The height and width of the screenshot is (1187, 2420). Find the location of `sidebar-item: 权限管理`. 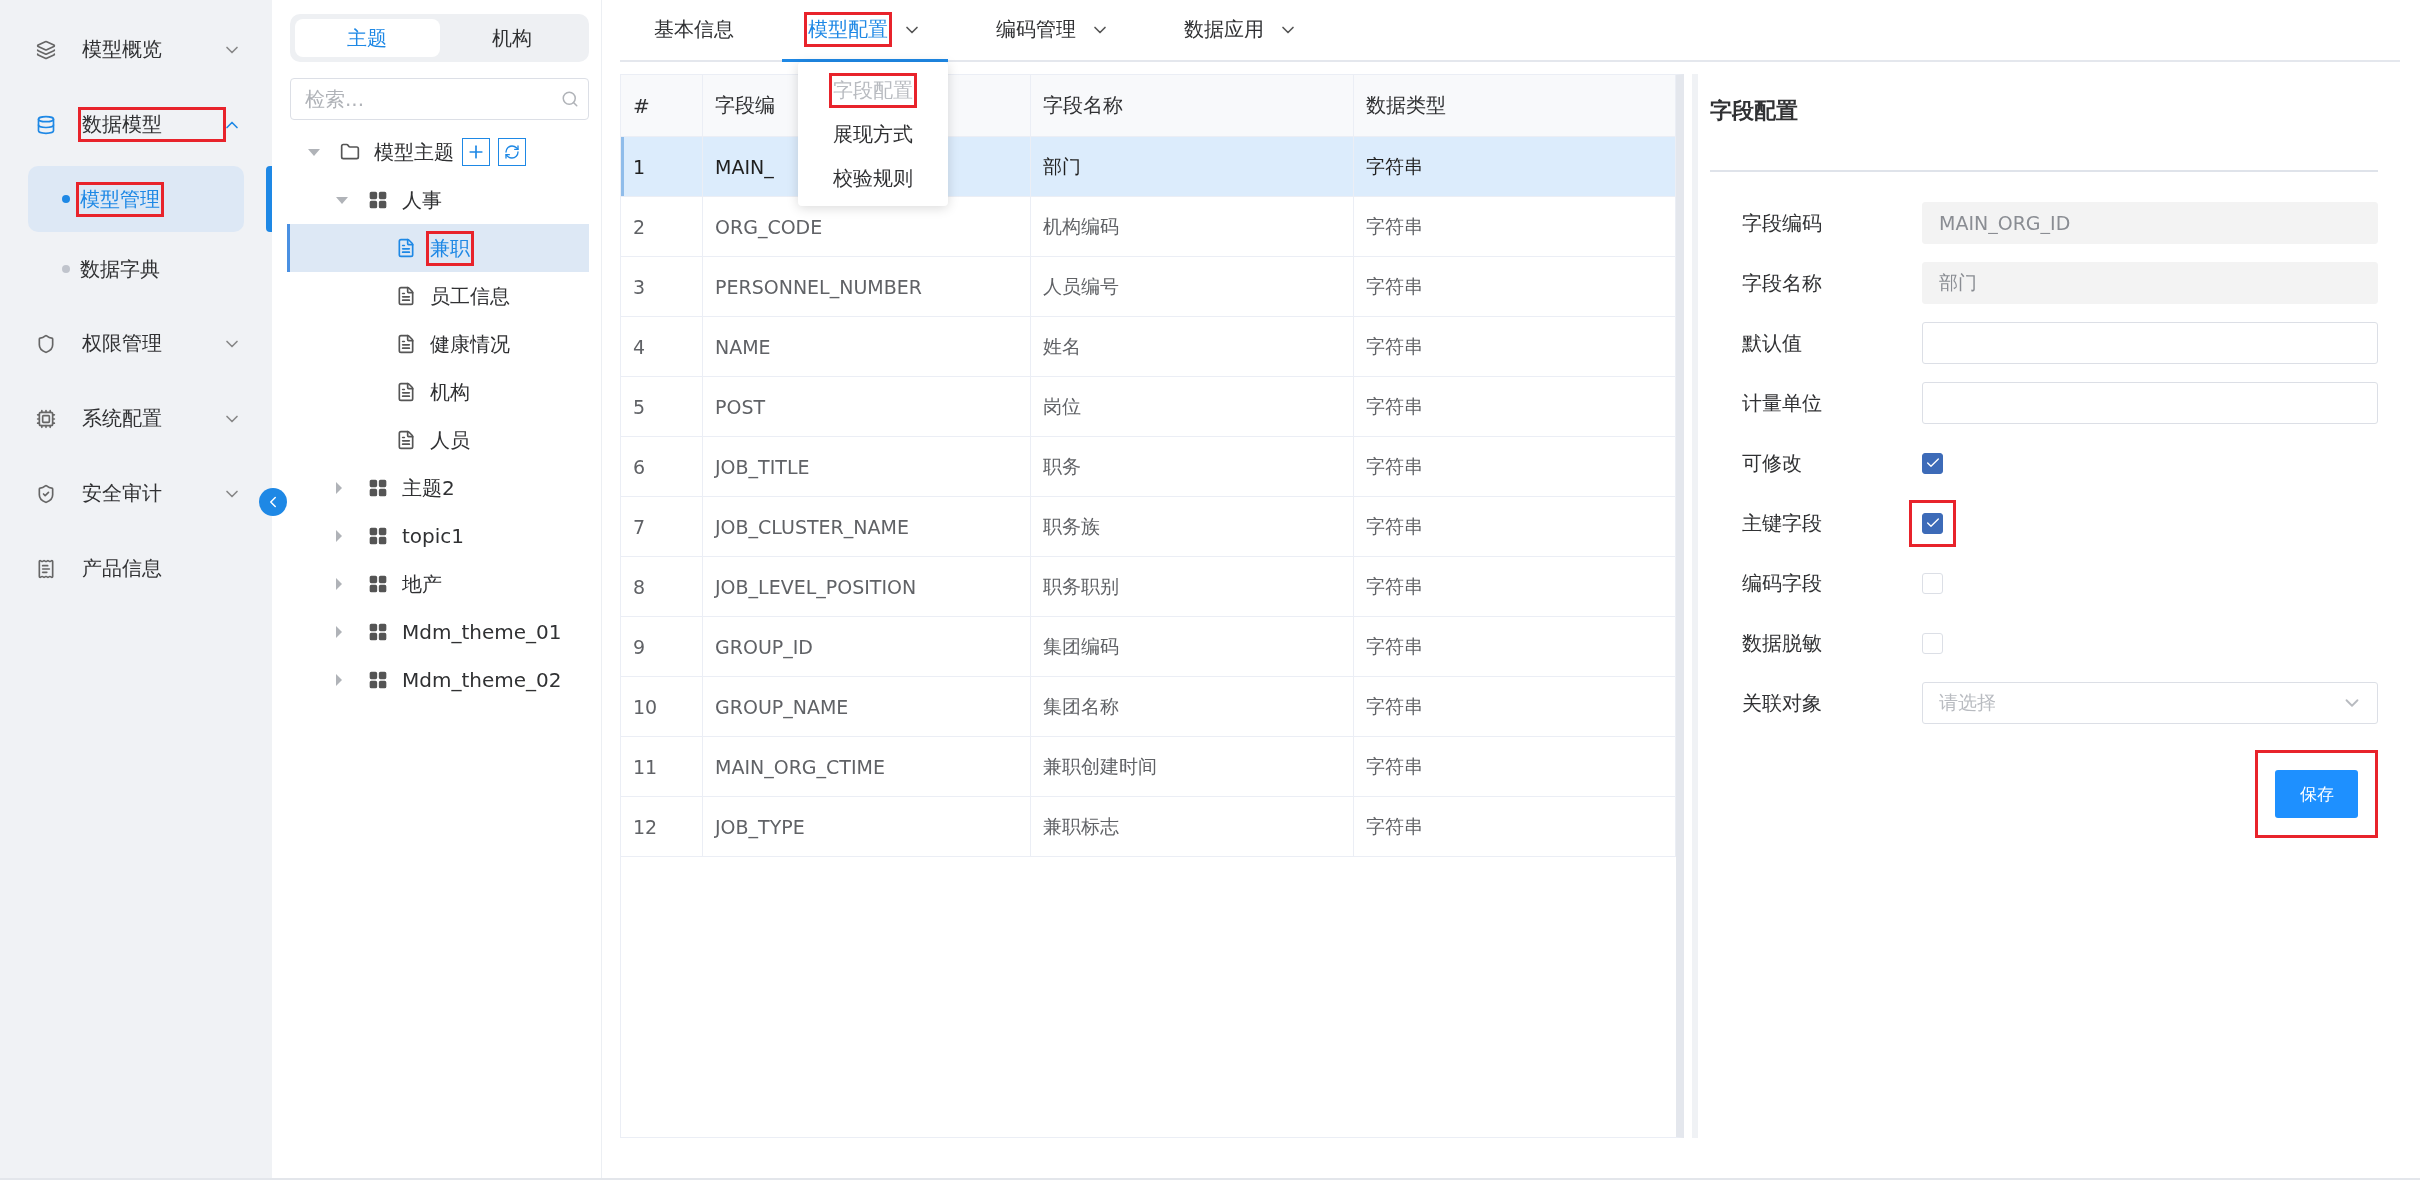

sidebar-item: 权限管理 is located at coordinates (136, 343).